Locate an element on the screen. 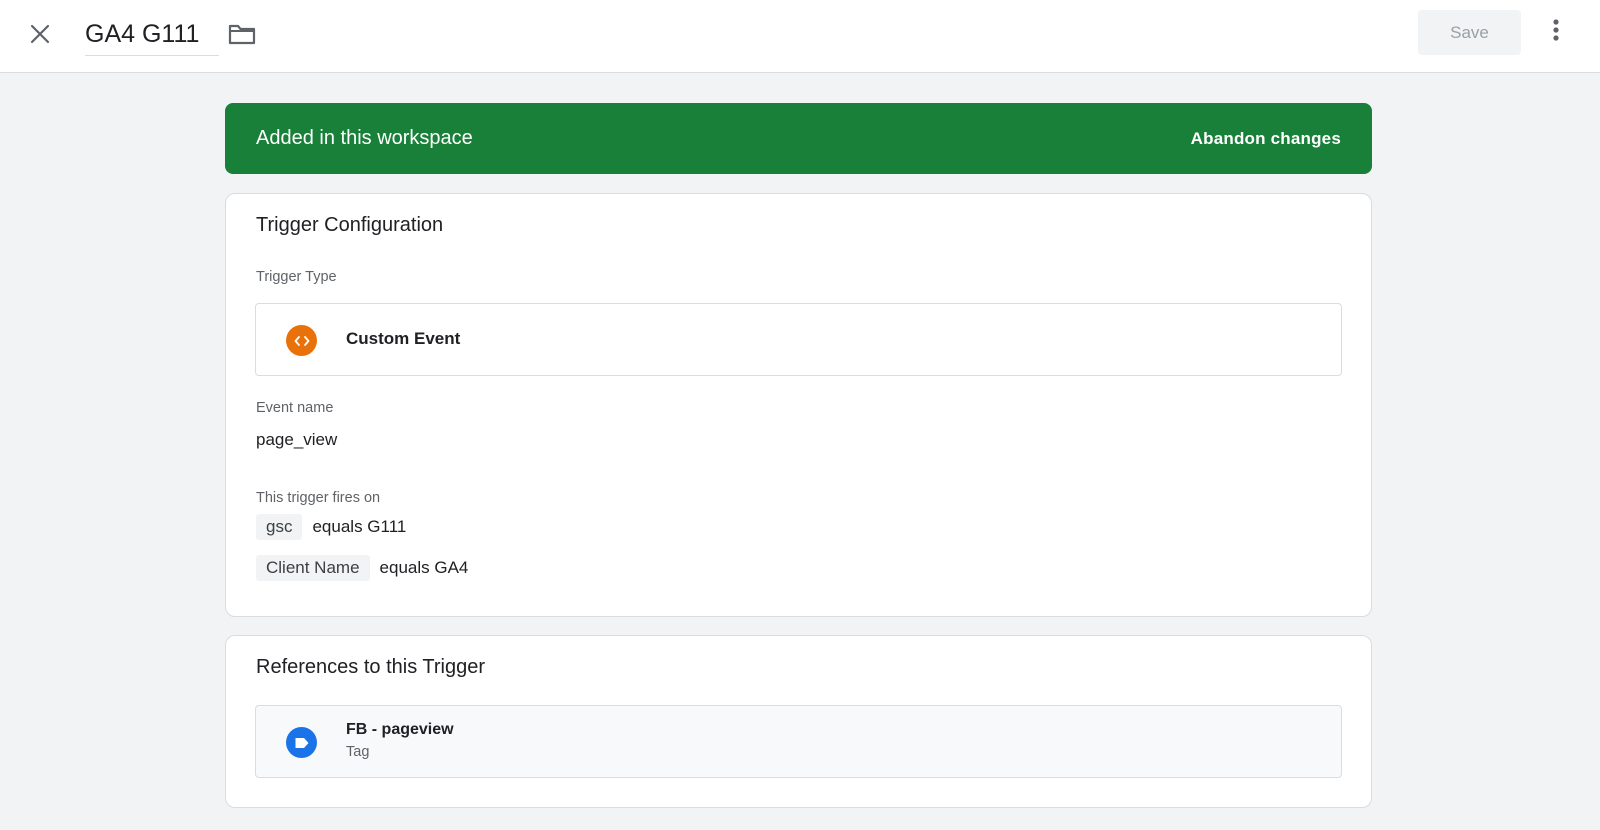 The image size is (1600, 830). trigger-type-label: Trigger Type is located at coordinates (296, 277).